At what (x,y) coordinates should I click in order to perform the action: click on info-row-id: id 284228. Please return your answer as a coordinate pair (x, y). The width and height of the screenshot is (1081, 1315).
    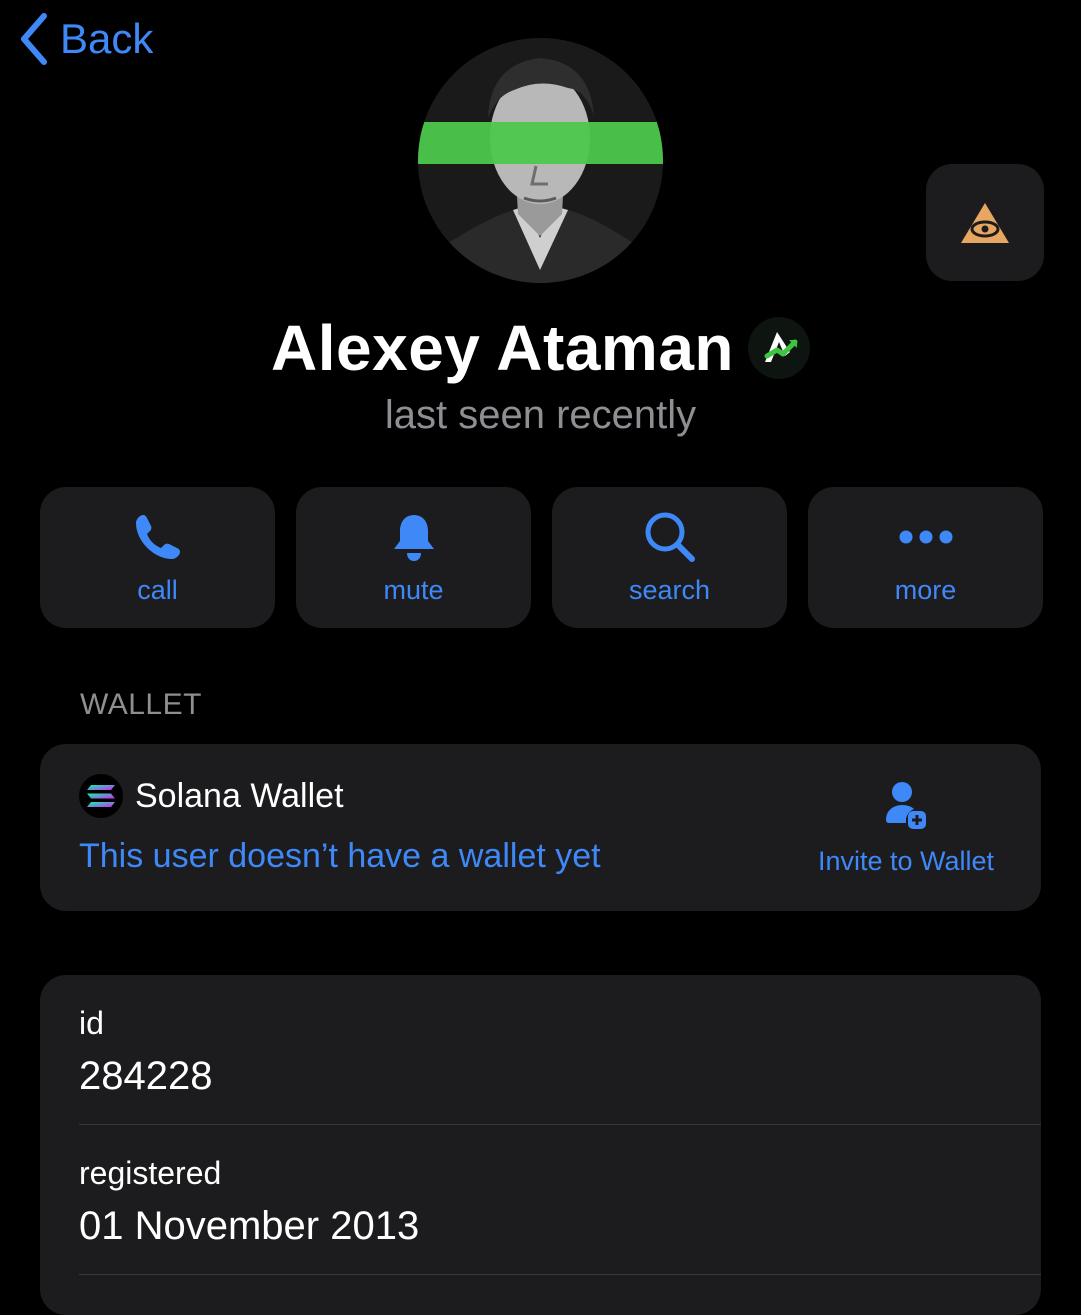
    Looking at the image, I should click on (560, 1052).